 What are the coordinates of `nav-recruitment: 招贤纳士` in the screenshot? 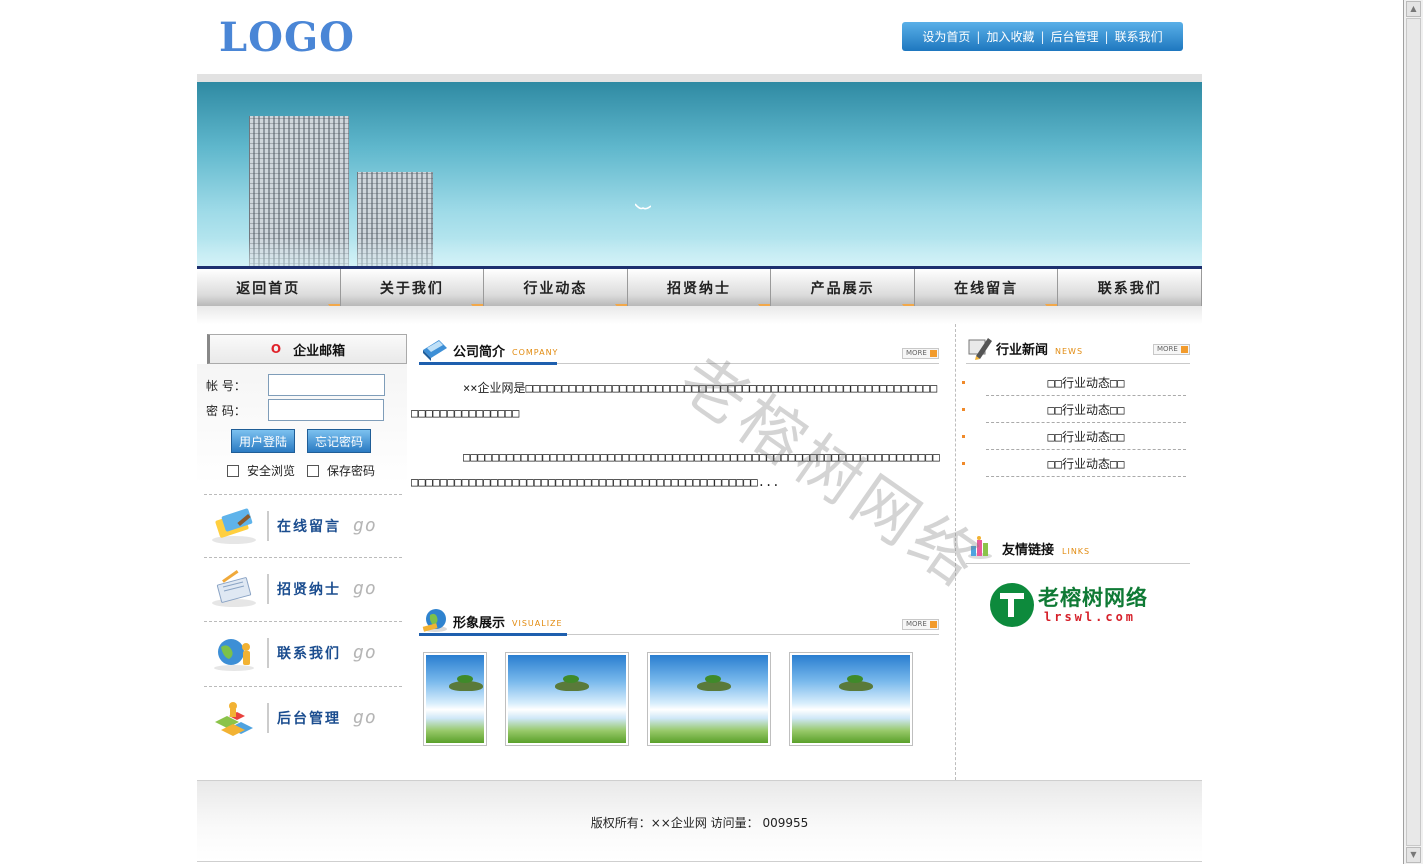 It's located at (699, 294).